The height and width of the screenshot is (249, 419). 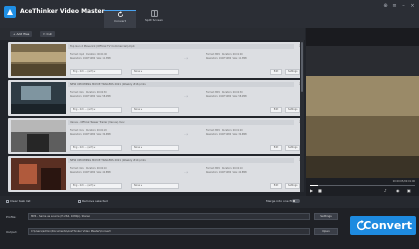 I want to click on cut-button: ✂ Cut, so click(x=47, y=34).